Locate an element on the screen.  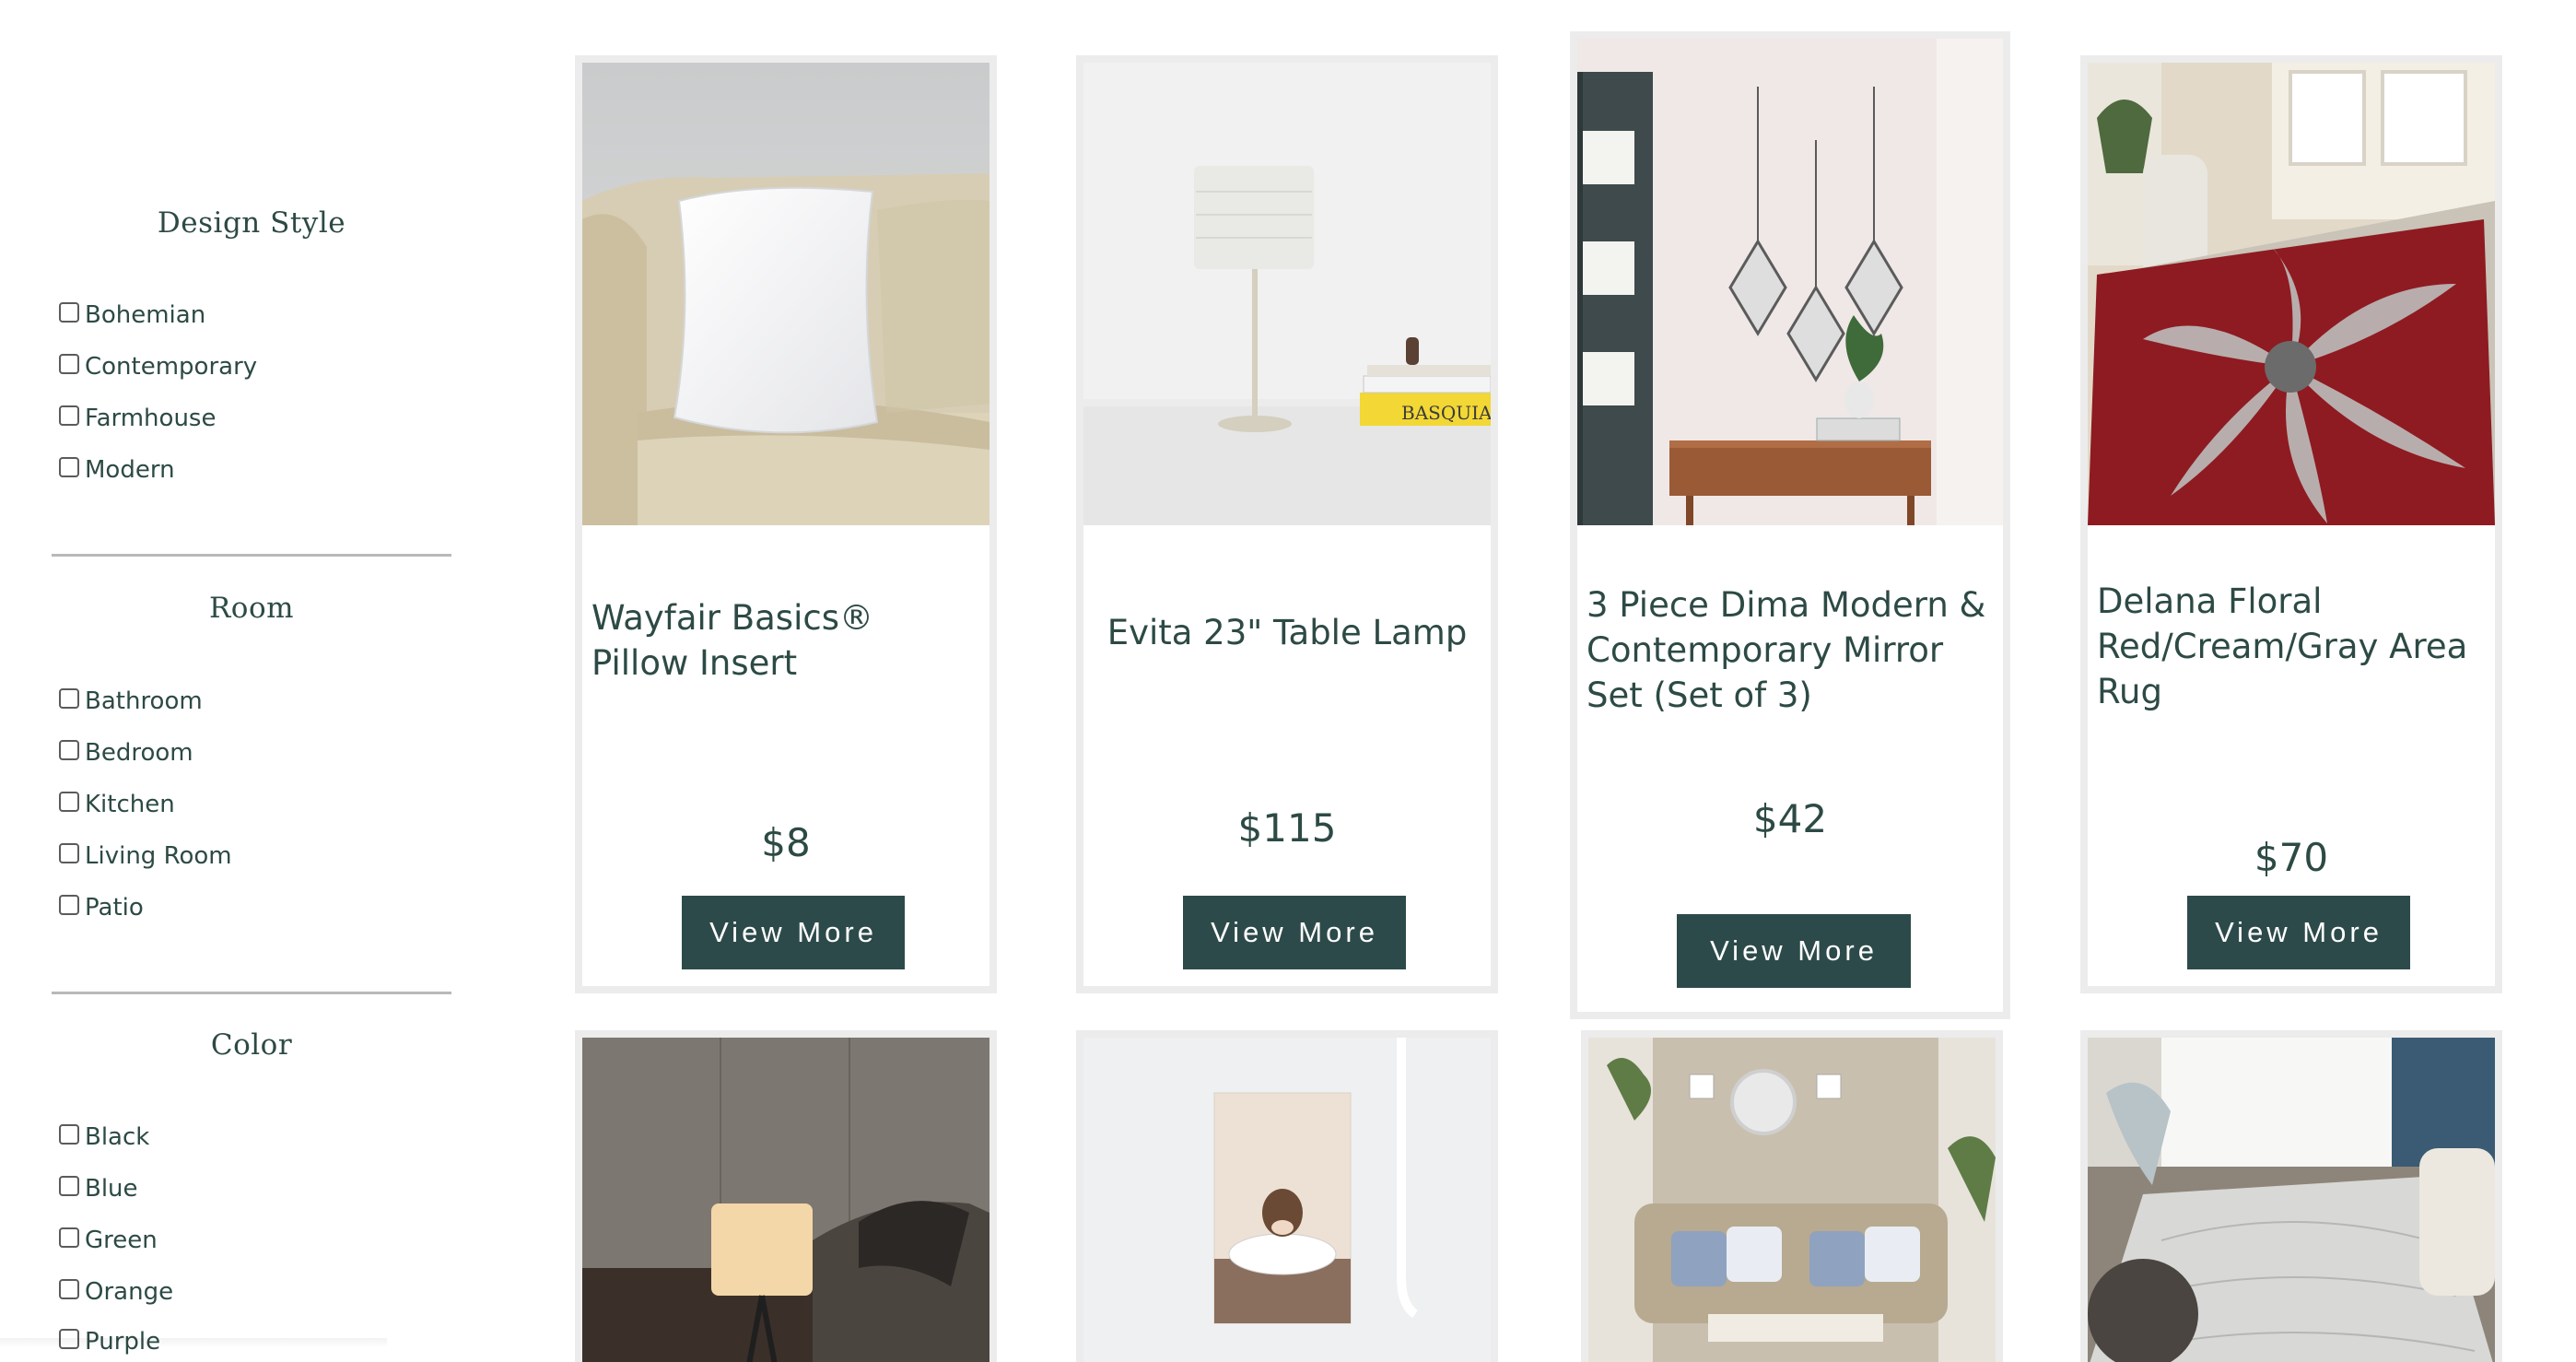
filter-option-patio: Patio is located at coordinates (101, 907).